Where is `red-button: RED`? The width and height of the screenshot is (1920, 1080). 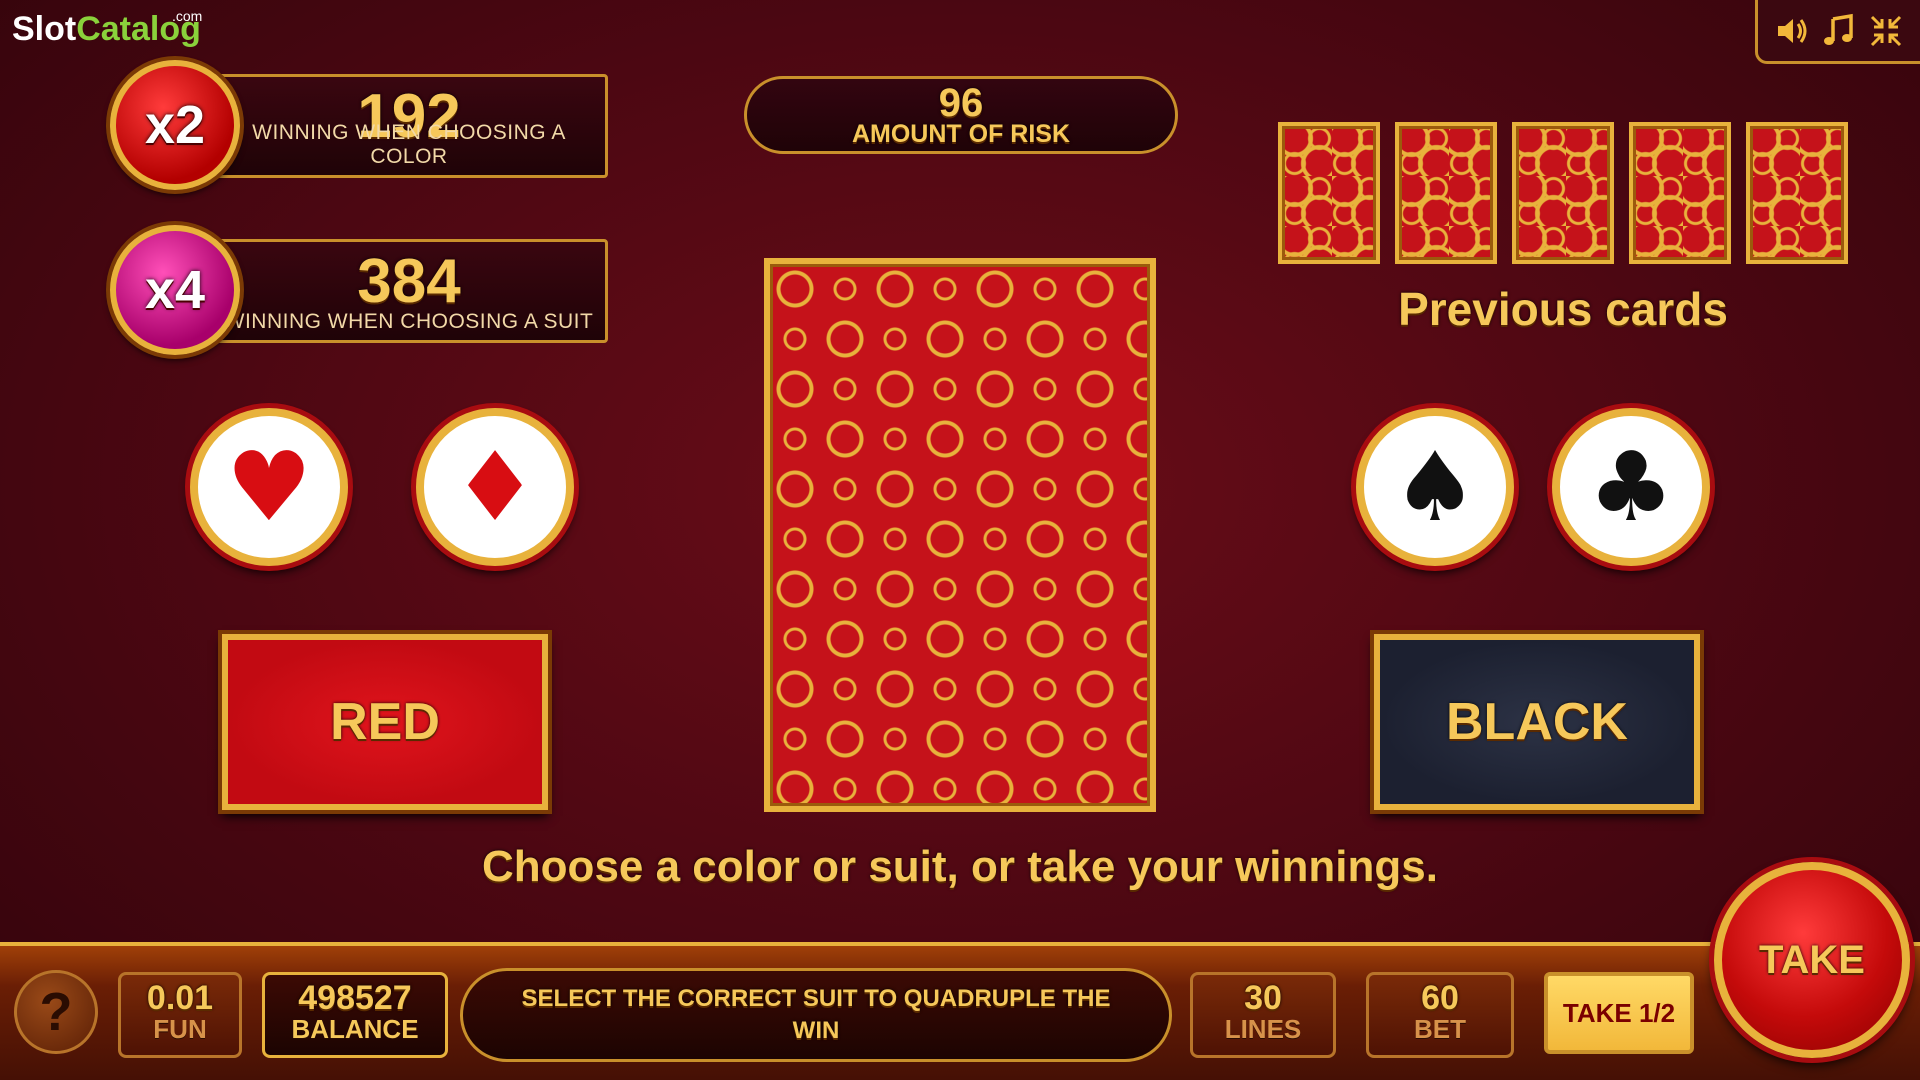
red-button: RED is located at coordinates (385, 722).